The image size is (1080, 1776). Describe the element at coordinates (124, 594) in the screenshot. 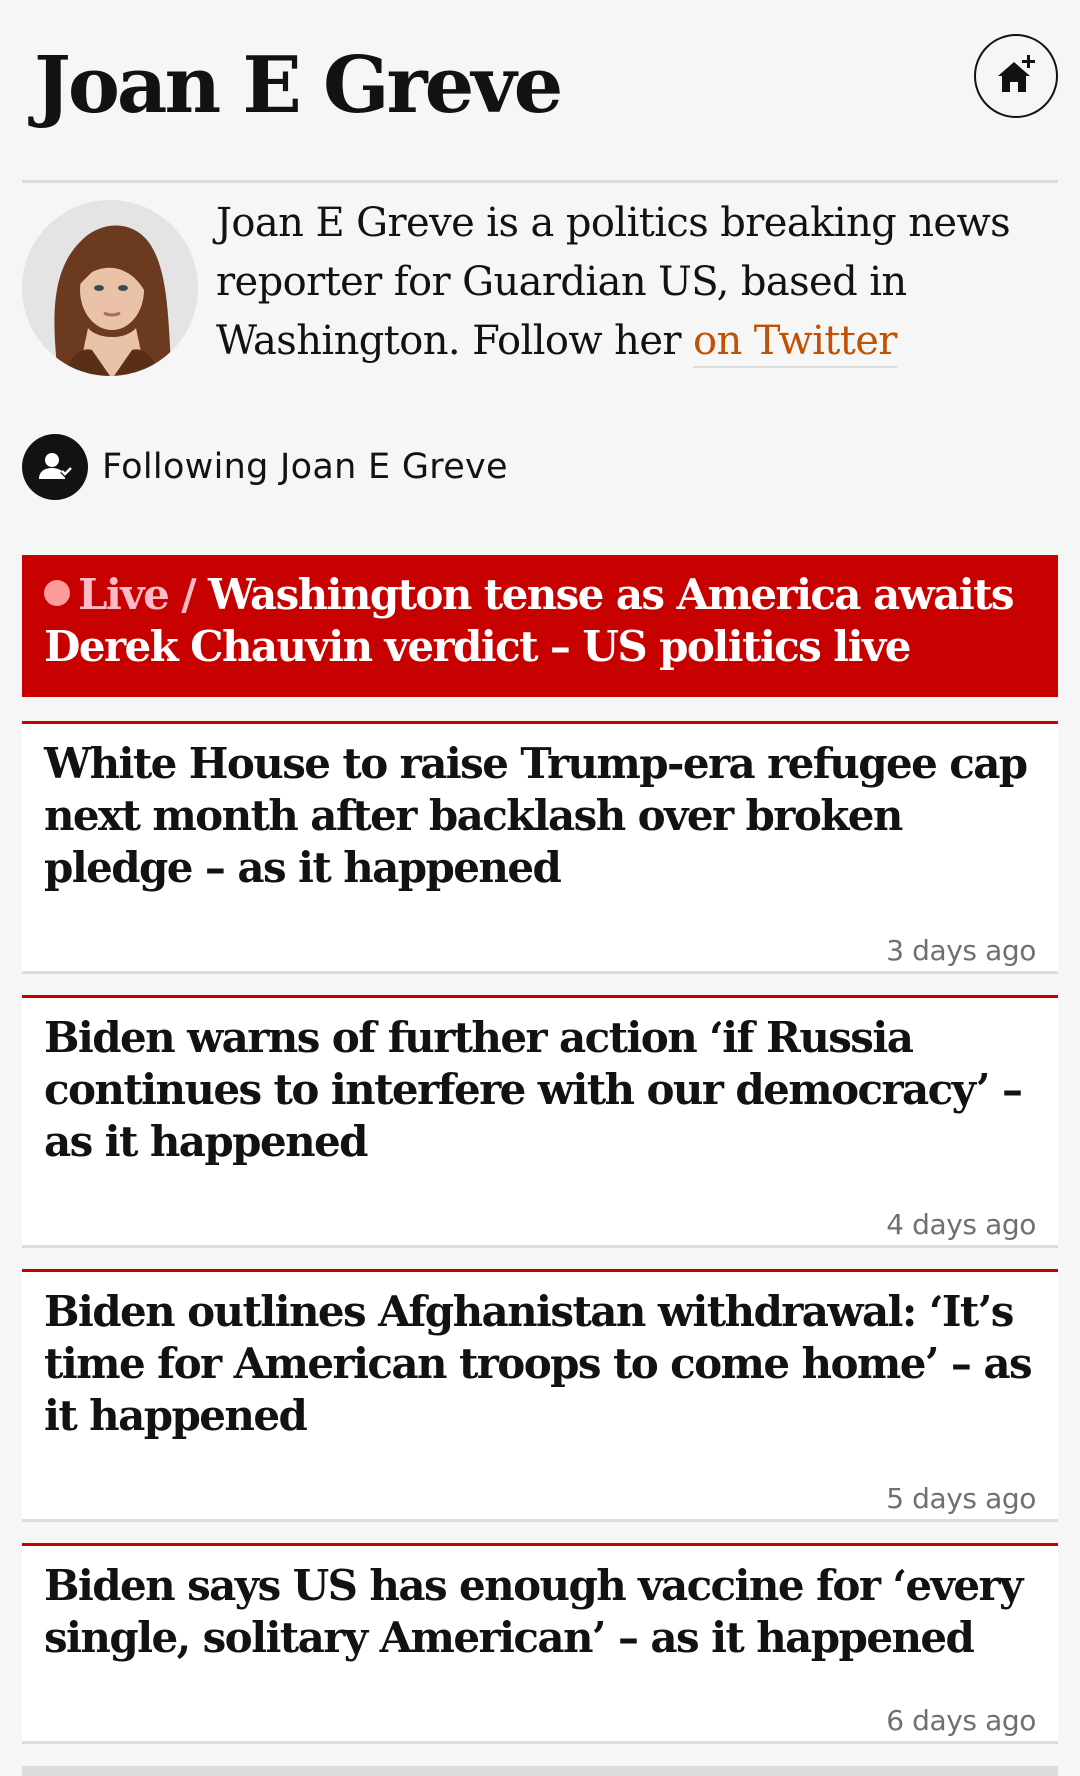

I see `live-kicker: Live` at that location.